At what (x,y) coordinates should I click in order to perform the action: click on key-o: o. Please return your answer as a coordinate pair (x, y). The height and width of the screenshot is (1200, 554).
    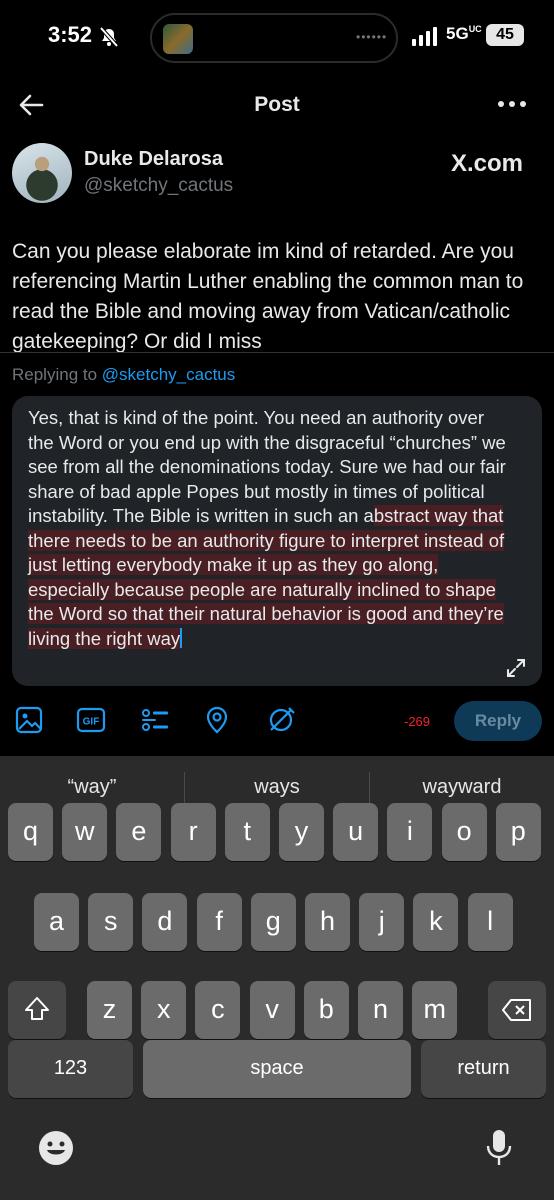
    Looking at the image, I should click on (464, 832).